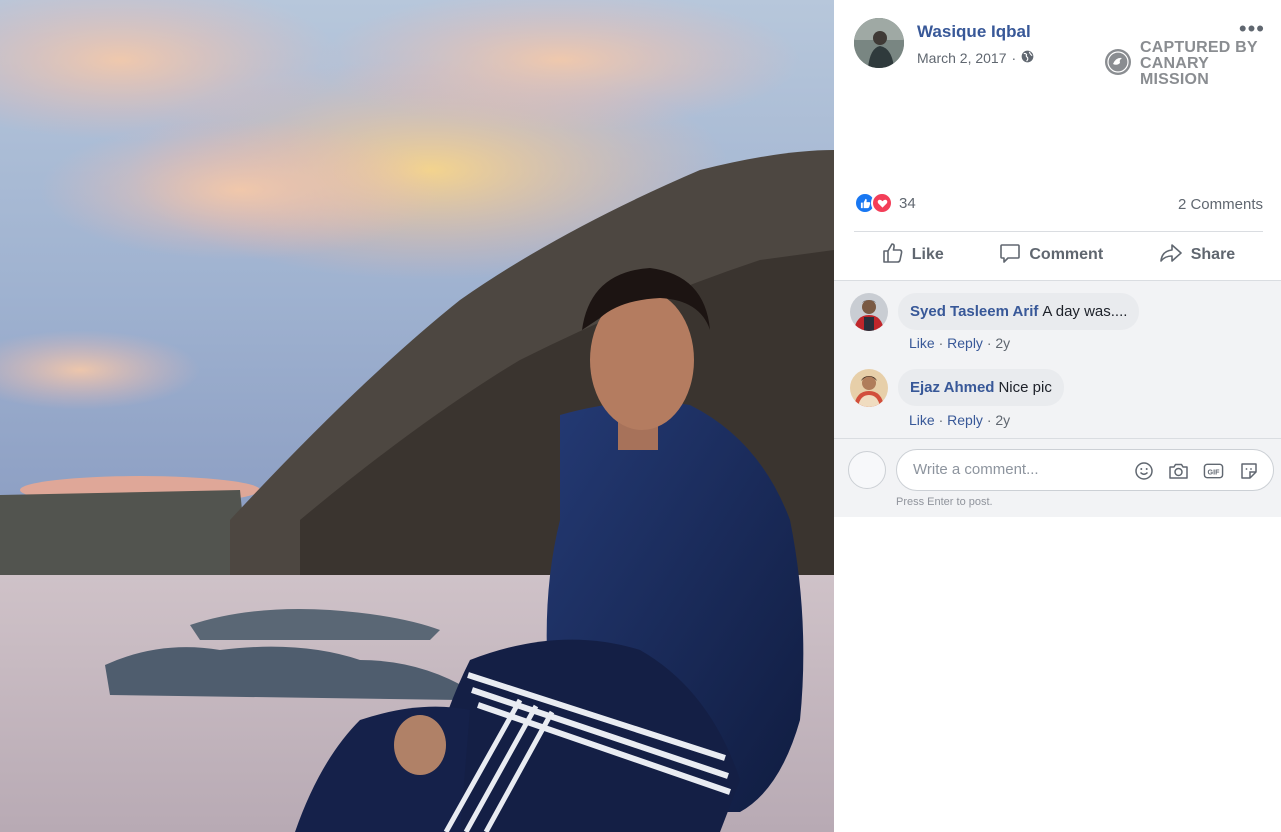 The height and width of the screenshot is (832, 1281). What do you see at coordinates (927, 254) in the screenshot?
I see `like-label: Like` at bounding box center [927, 254].